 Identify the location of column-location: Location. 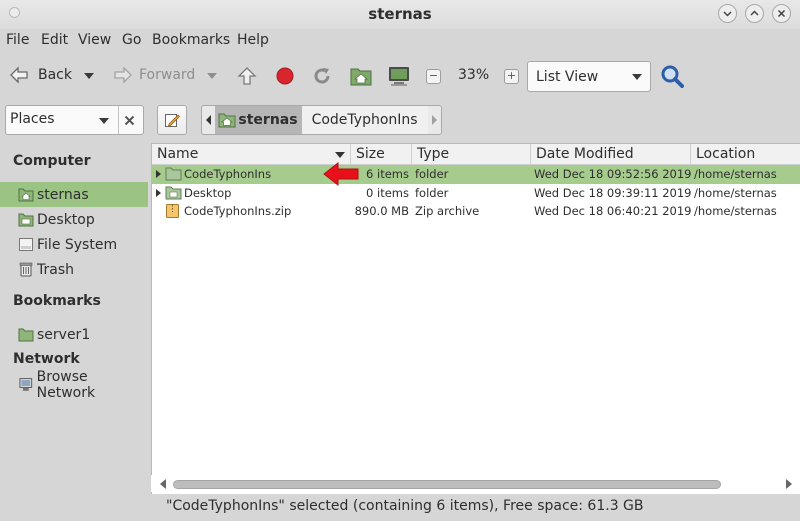
(745, 154).